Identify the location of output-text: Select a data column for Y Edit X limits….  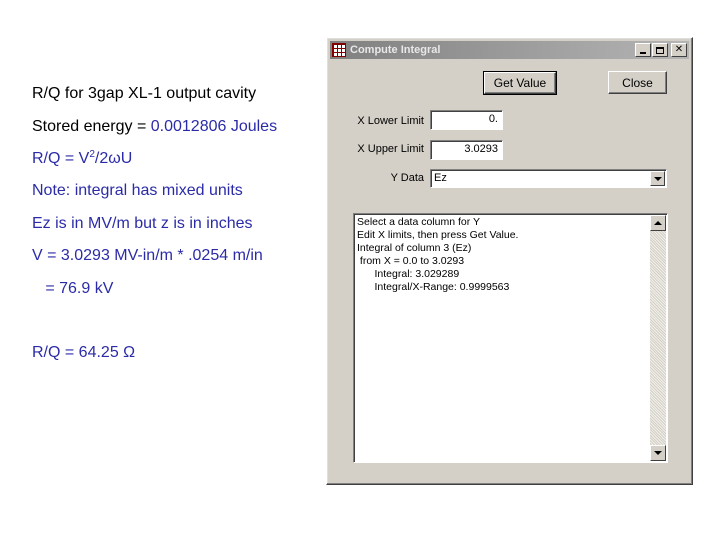
(438, 254).